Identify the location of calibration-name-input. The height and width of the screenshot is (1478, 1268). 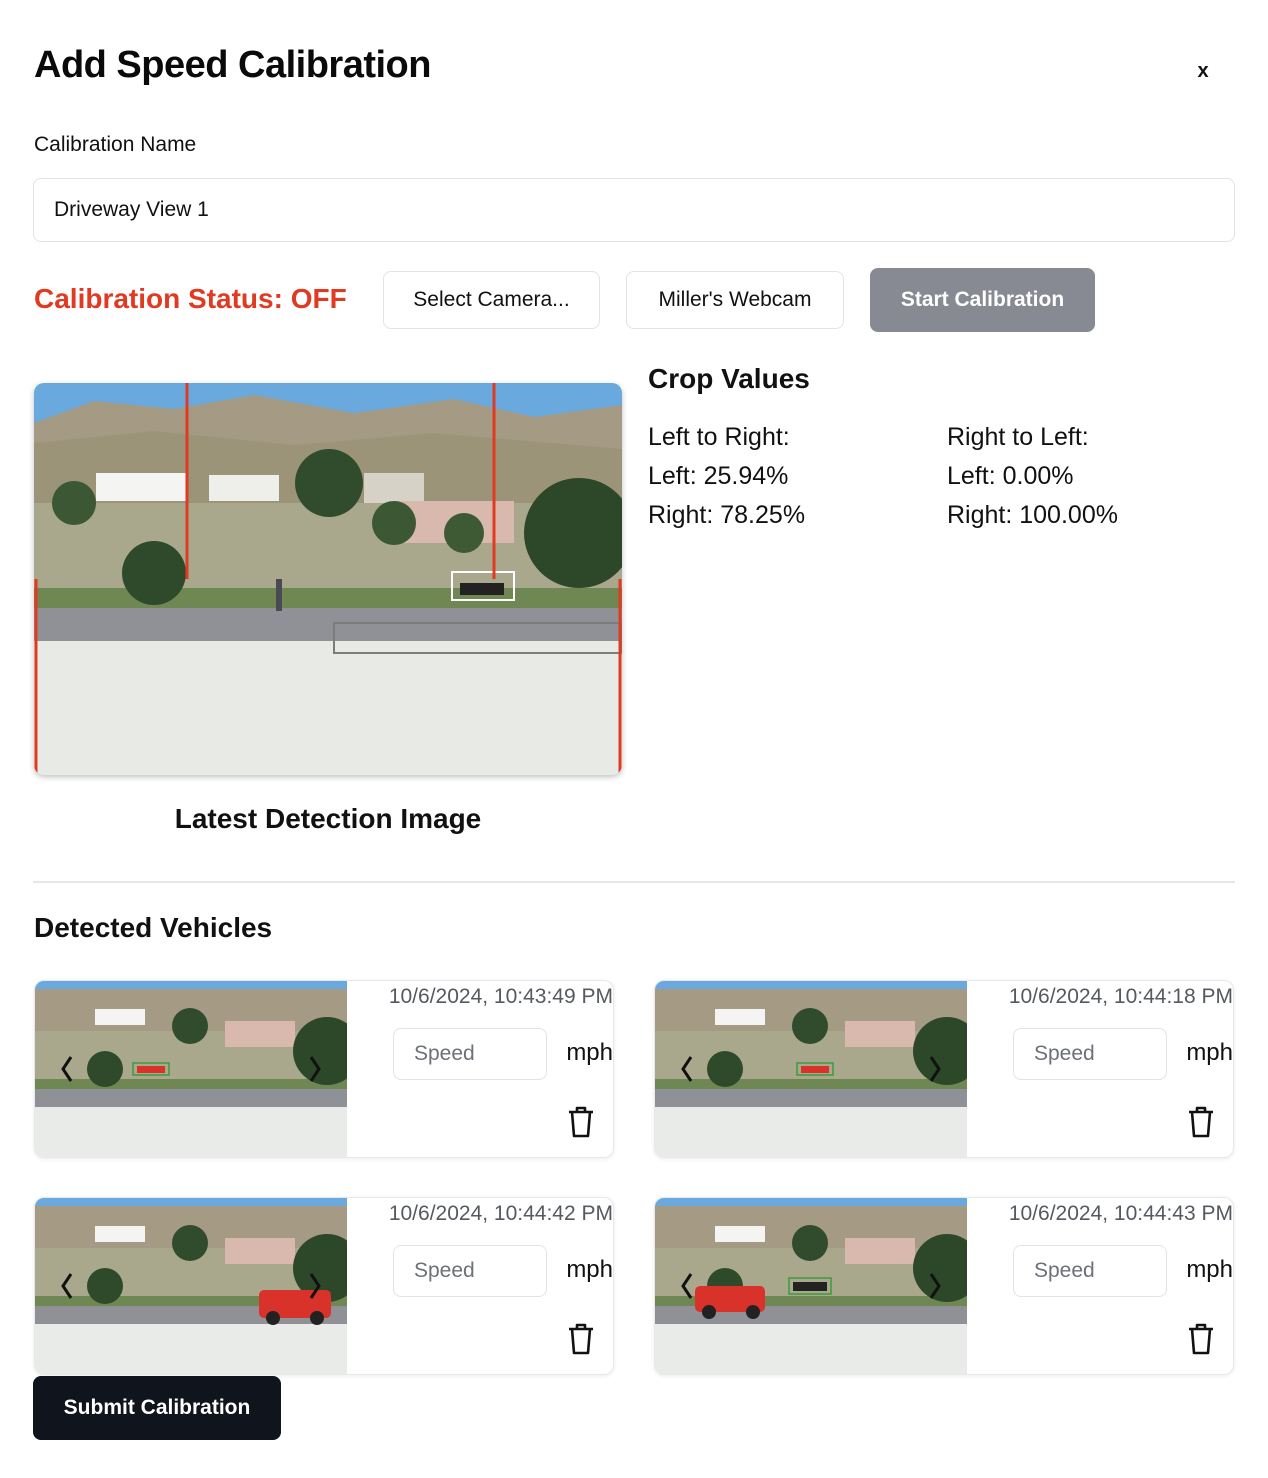
(634, 210).